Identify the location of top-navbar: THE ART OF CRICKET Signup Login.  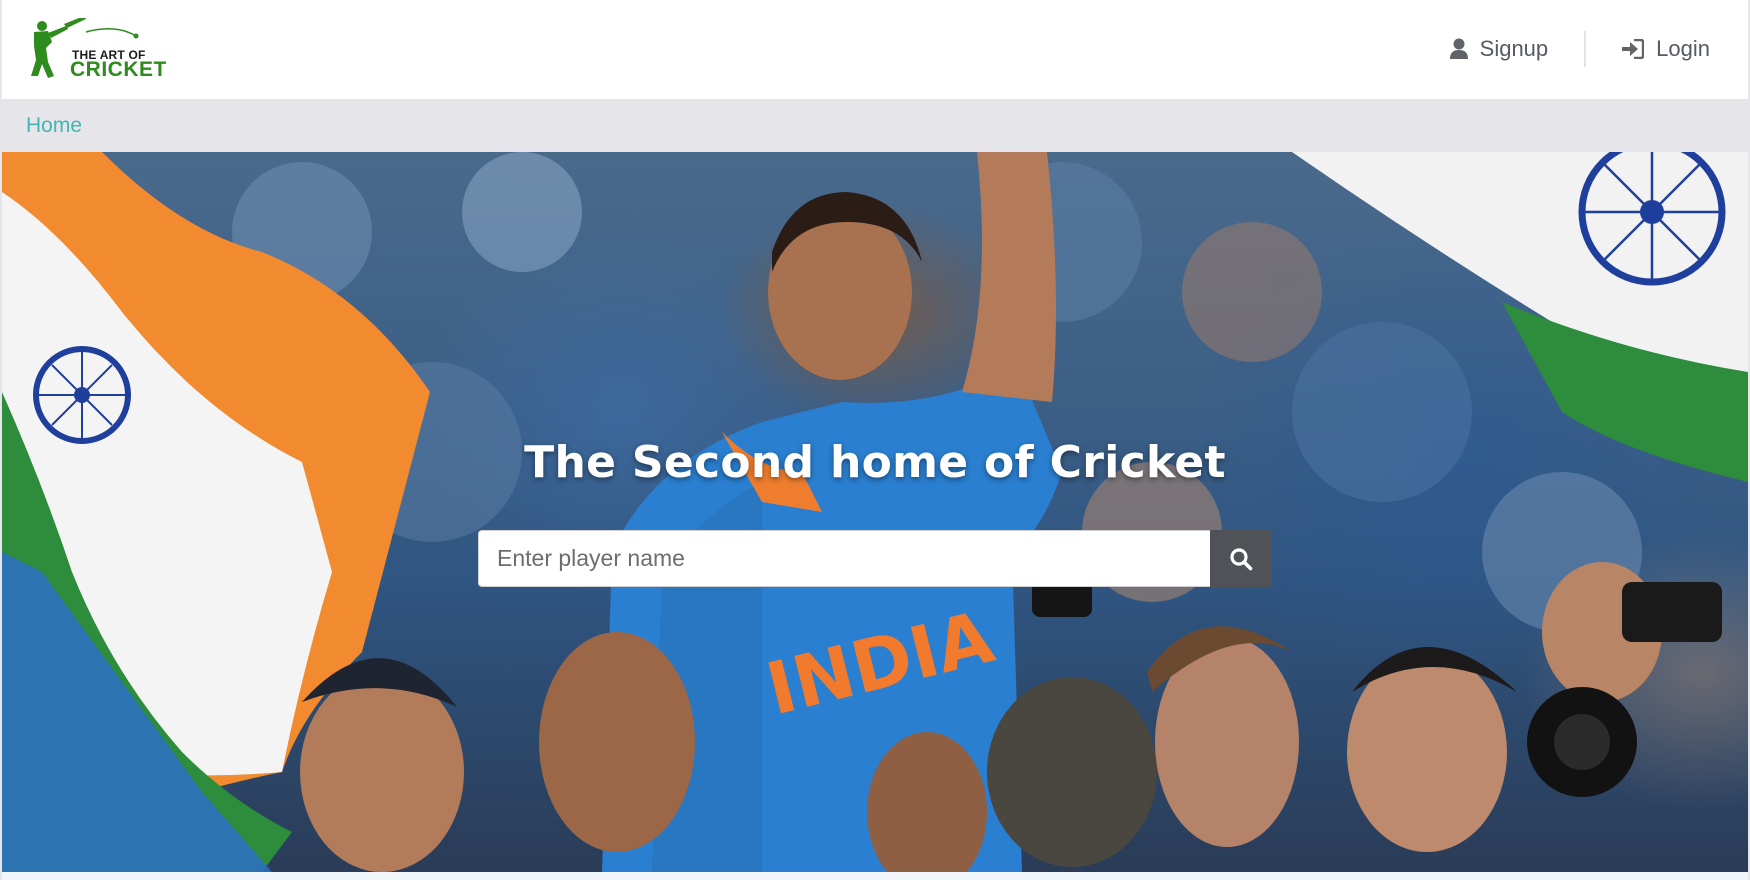
(875, 49).